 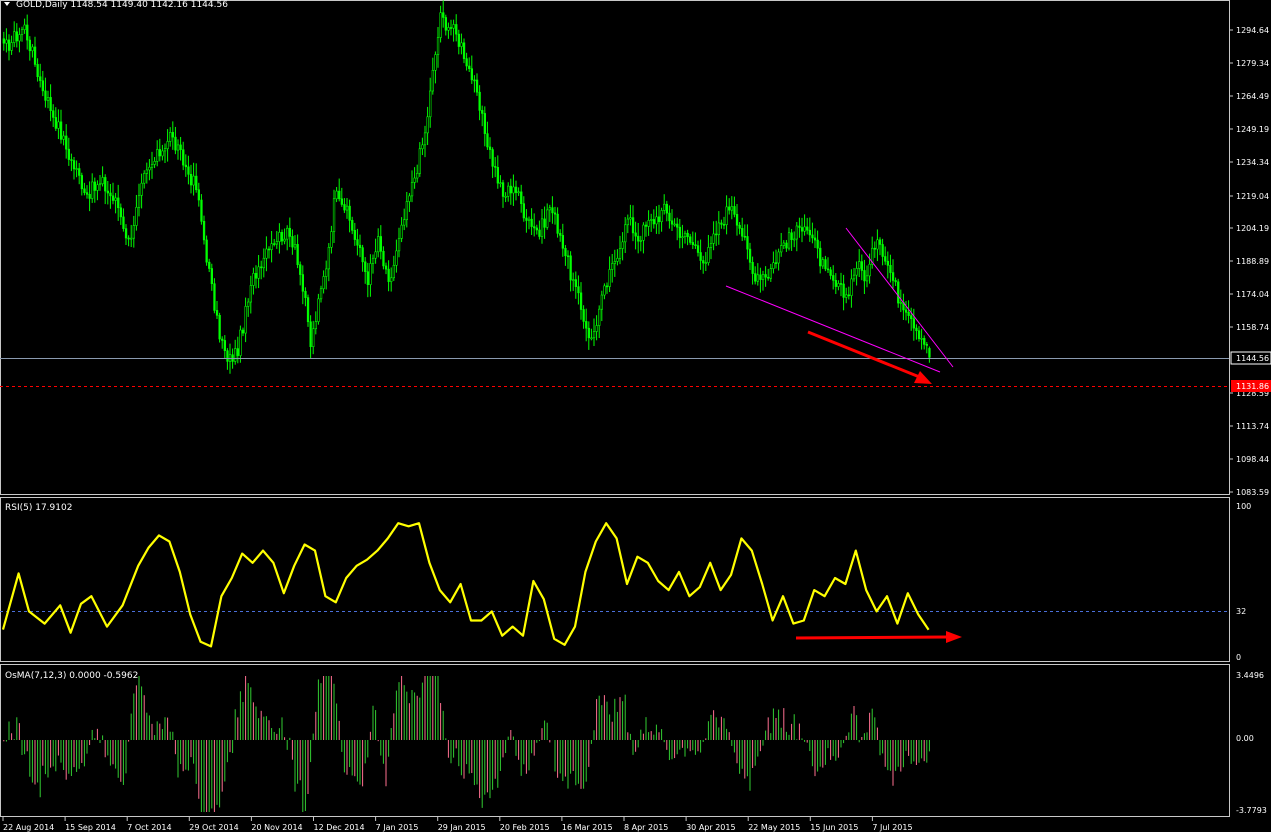 I want to click on time-tick-label: 7 Jan 2015, so click(x=397, y=827).